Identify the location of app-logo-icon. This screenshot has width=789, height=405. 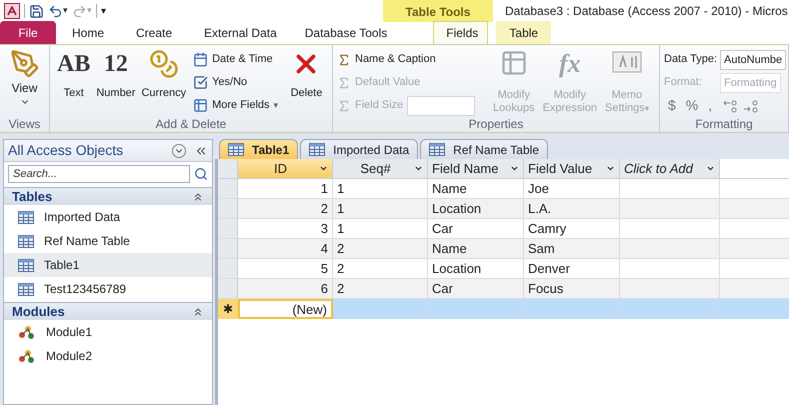
(12, 11).